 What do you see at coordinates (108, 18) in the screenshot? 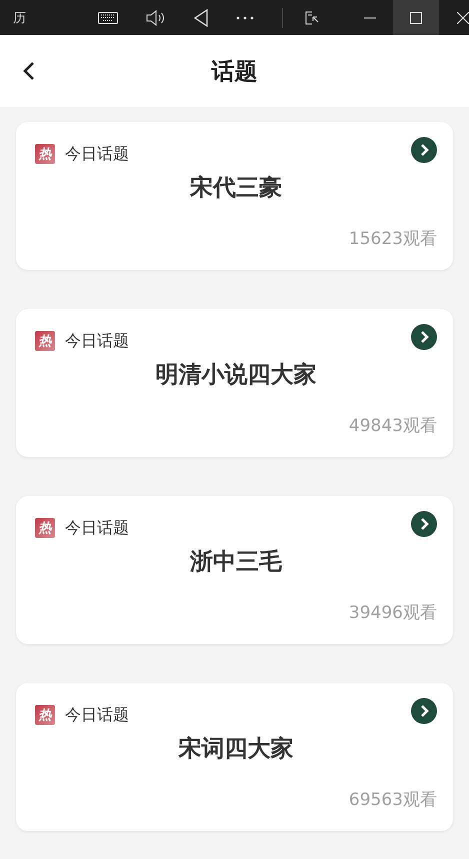
I see `keyboard-icon` at bounding box center [108, 18].